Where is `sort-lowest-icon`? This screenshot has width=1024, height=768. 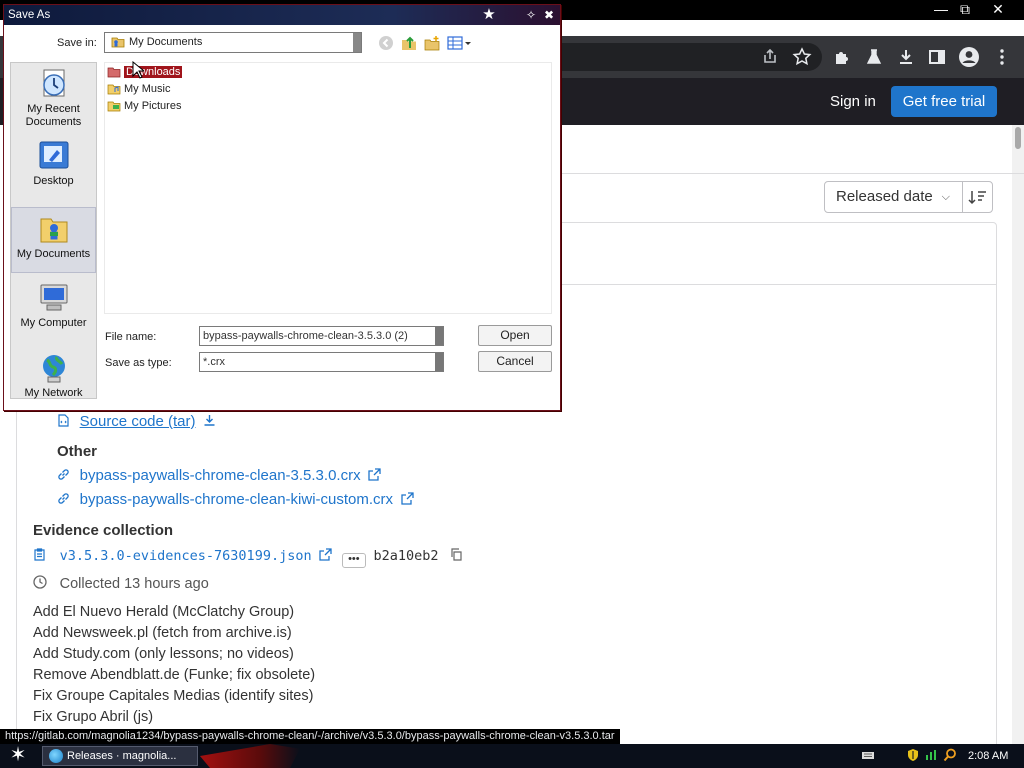 sort-lowest-icon is located at coordinates (977, 198).